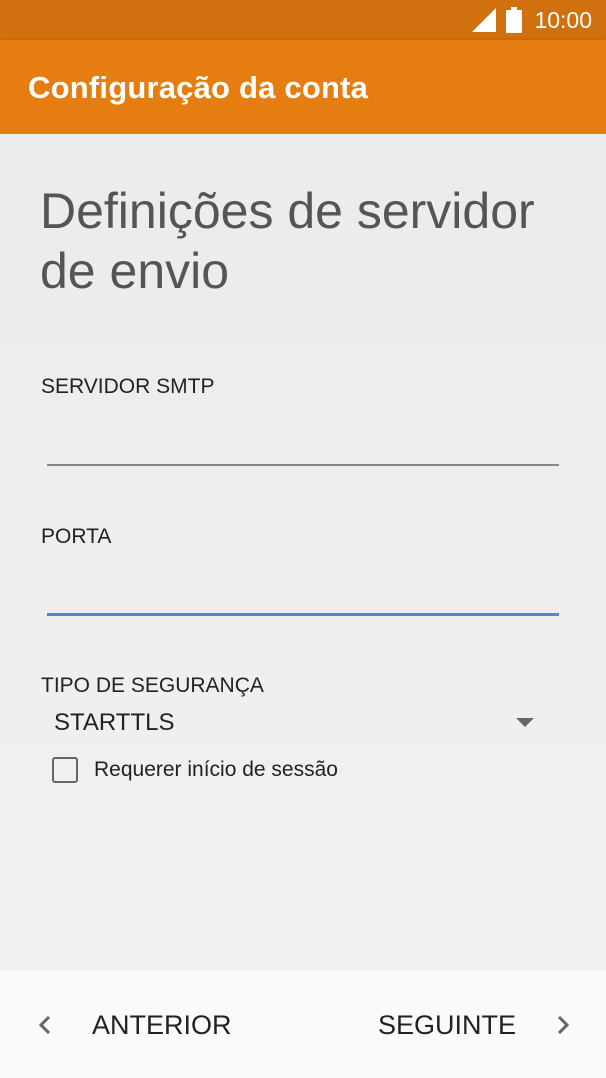  I want to click on app-bar: Configuração da conta, so click(303, 87).